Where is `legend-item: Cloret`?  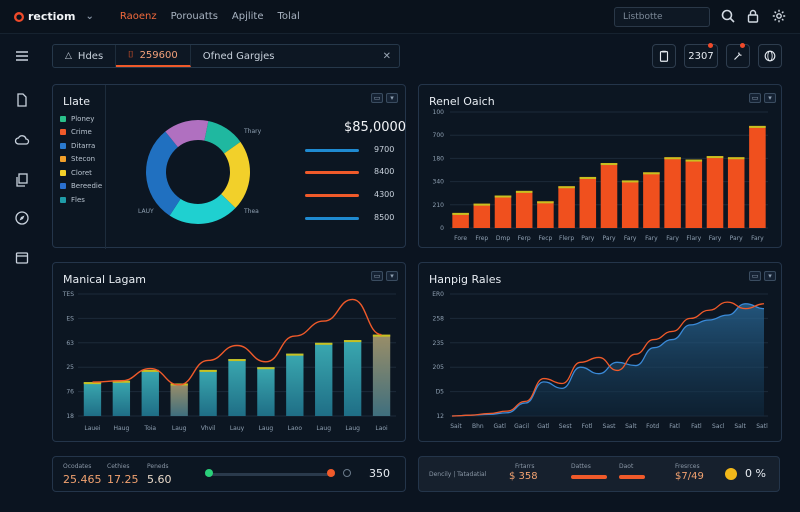 legend-item: Cloret is located at coordinates (81, 173).